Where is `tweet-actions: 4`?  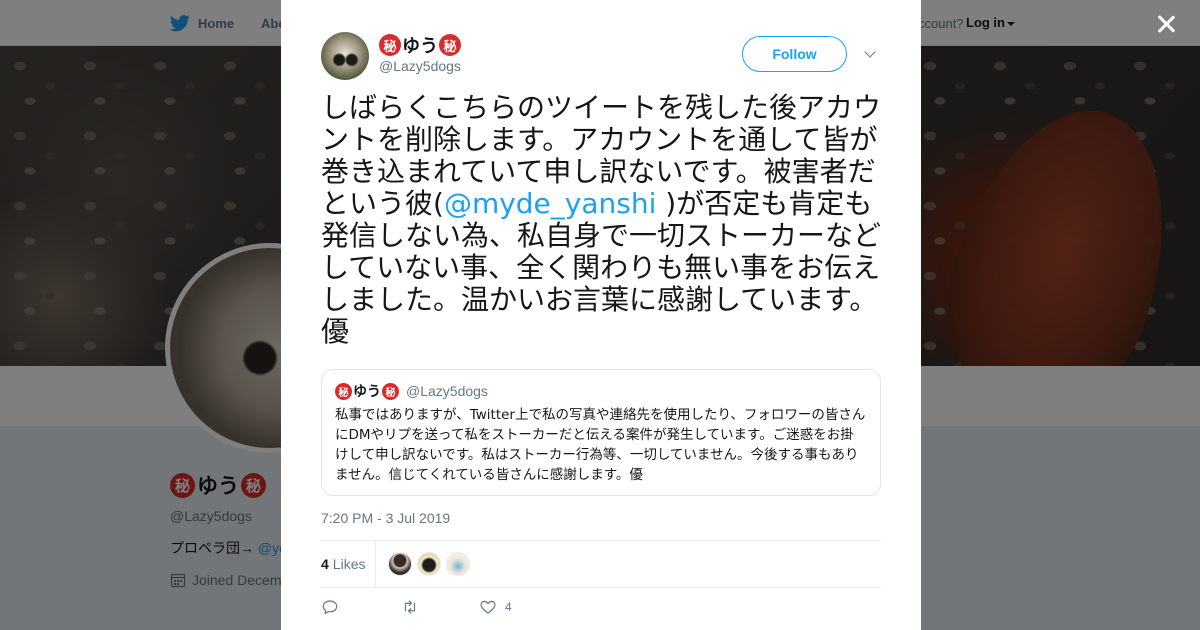
tweet-actions: 4 is located at coordinates (416, 607).